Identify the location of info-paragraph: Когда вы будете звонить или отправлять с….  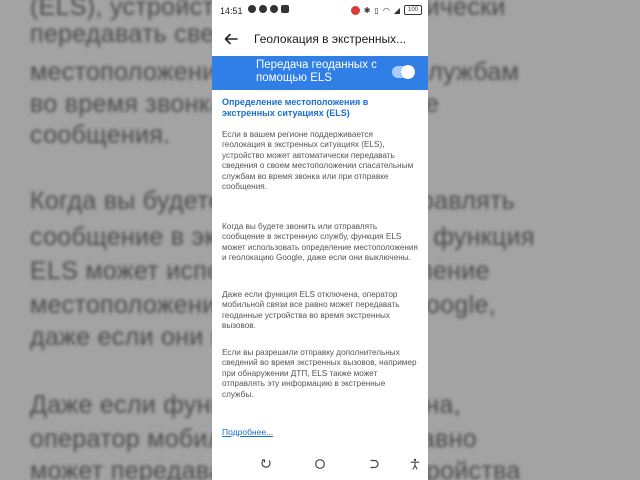
(320, 242).